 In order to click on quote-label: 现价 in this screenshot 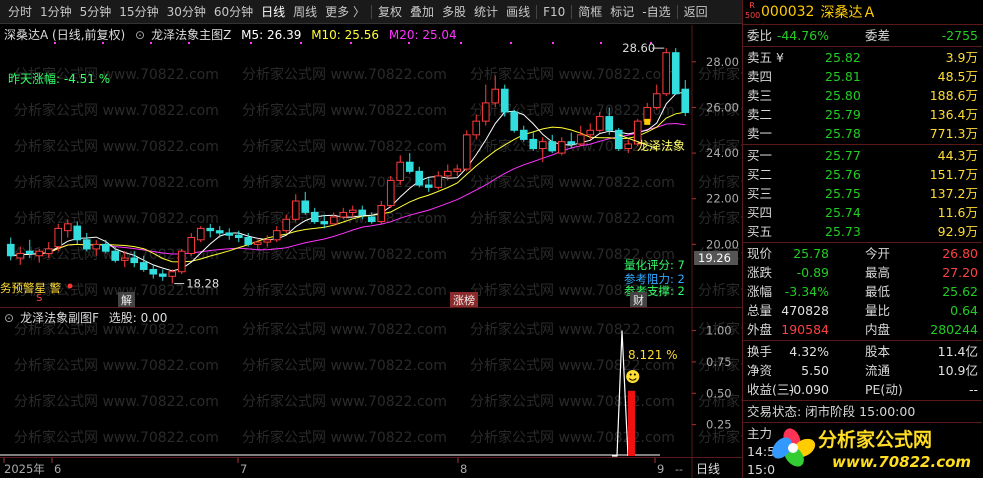, I will do `click(760, 253)`.